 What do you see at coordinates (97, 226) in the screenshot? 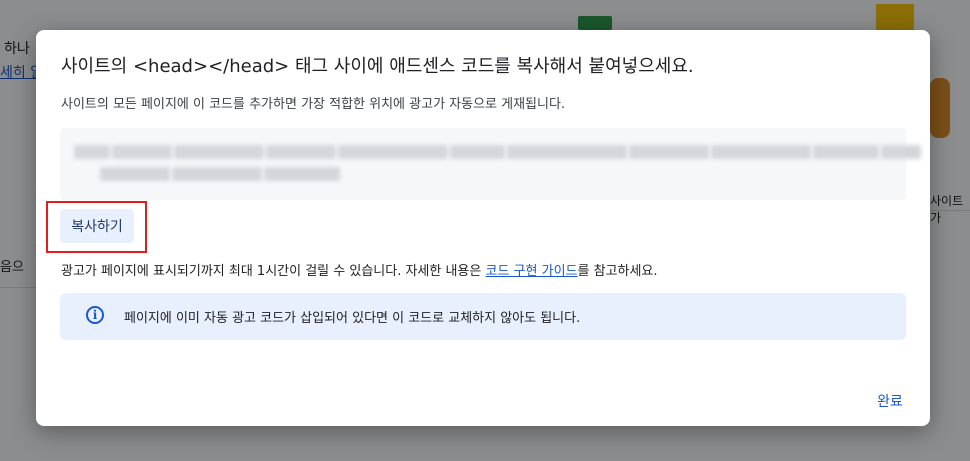
I see `copy-button: 복사하기` at bounding box center [97, 226].